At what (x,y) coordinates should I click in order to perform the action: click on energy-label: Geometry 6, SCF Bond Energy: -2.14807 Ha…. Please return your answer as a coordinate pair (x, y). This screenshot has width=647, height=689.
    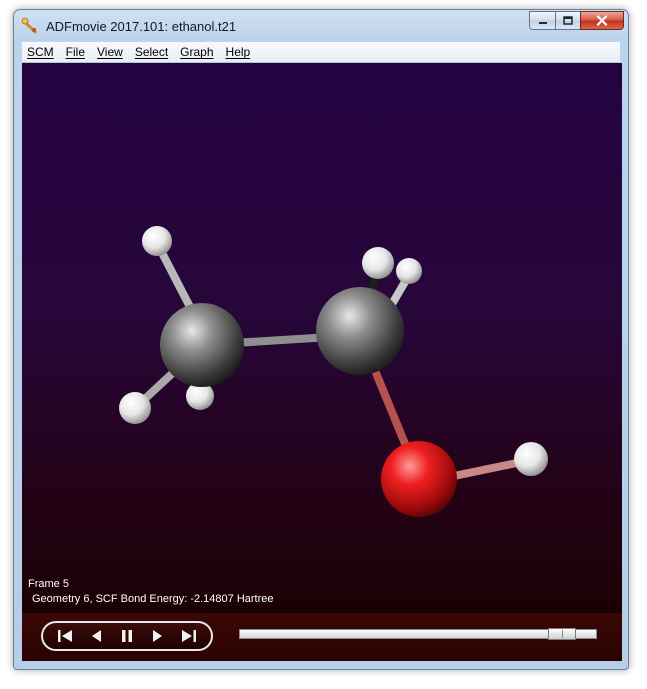
    Looking at the image, I should click on (153, 599).